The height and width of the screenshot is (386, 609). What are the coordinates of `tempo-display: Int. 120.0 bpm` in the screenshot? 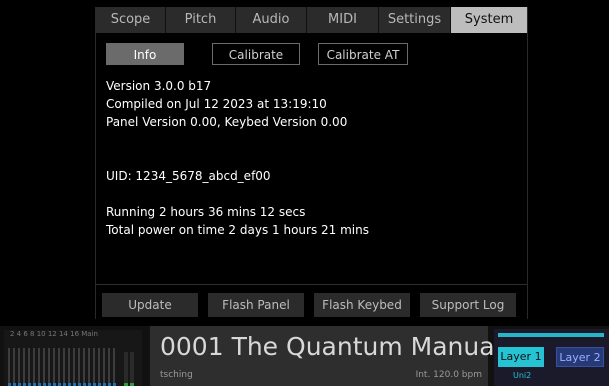 It's located at (448, 375).